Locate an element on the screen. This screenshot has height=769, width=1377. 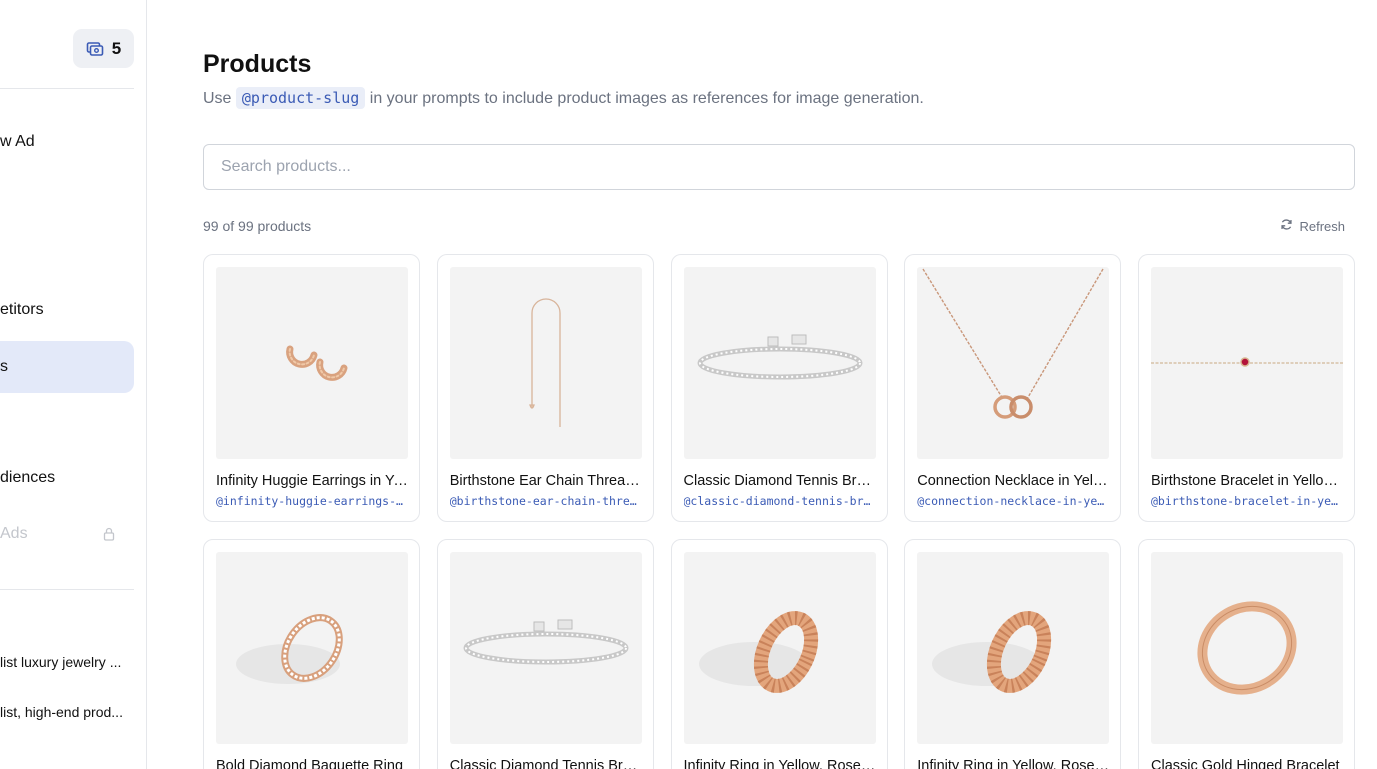
lock-icon is located at coordinates (109, 536).